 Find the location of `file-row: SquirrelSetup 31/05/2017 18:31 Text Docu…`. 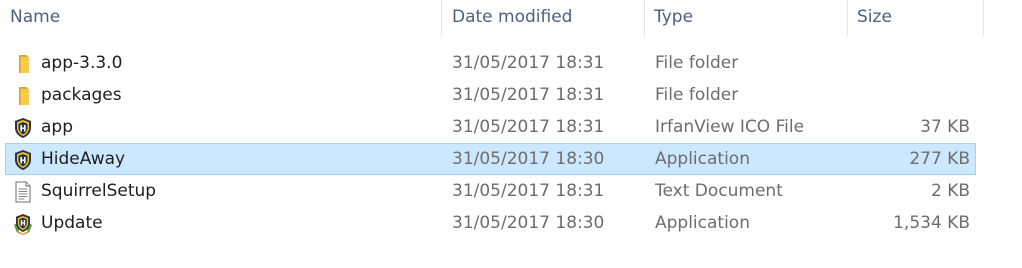

file-row: SquirrelSetup 31/05/2017 18:31 Text Docu… is located at coordinates (490, 191).